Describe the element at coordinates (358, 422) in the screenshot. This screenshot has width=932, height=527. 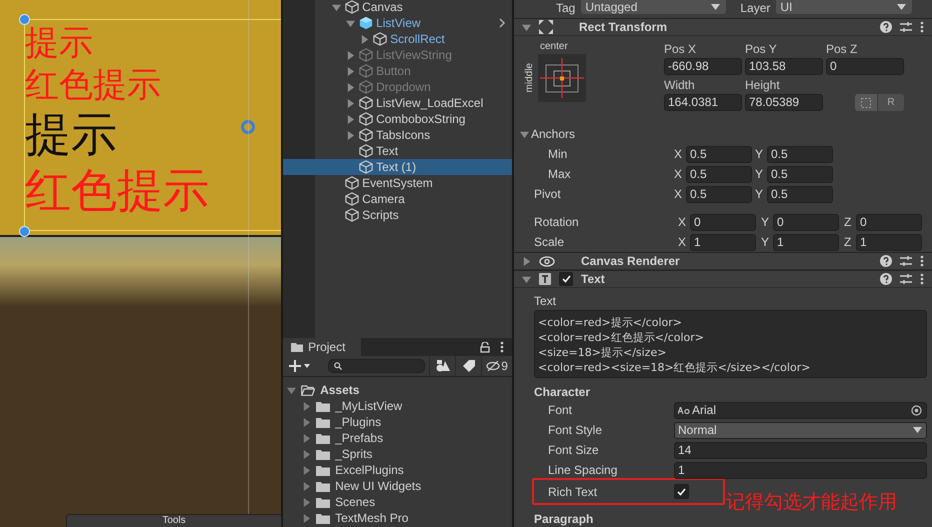
I see `folder-name: _Plugins` at that location.